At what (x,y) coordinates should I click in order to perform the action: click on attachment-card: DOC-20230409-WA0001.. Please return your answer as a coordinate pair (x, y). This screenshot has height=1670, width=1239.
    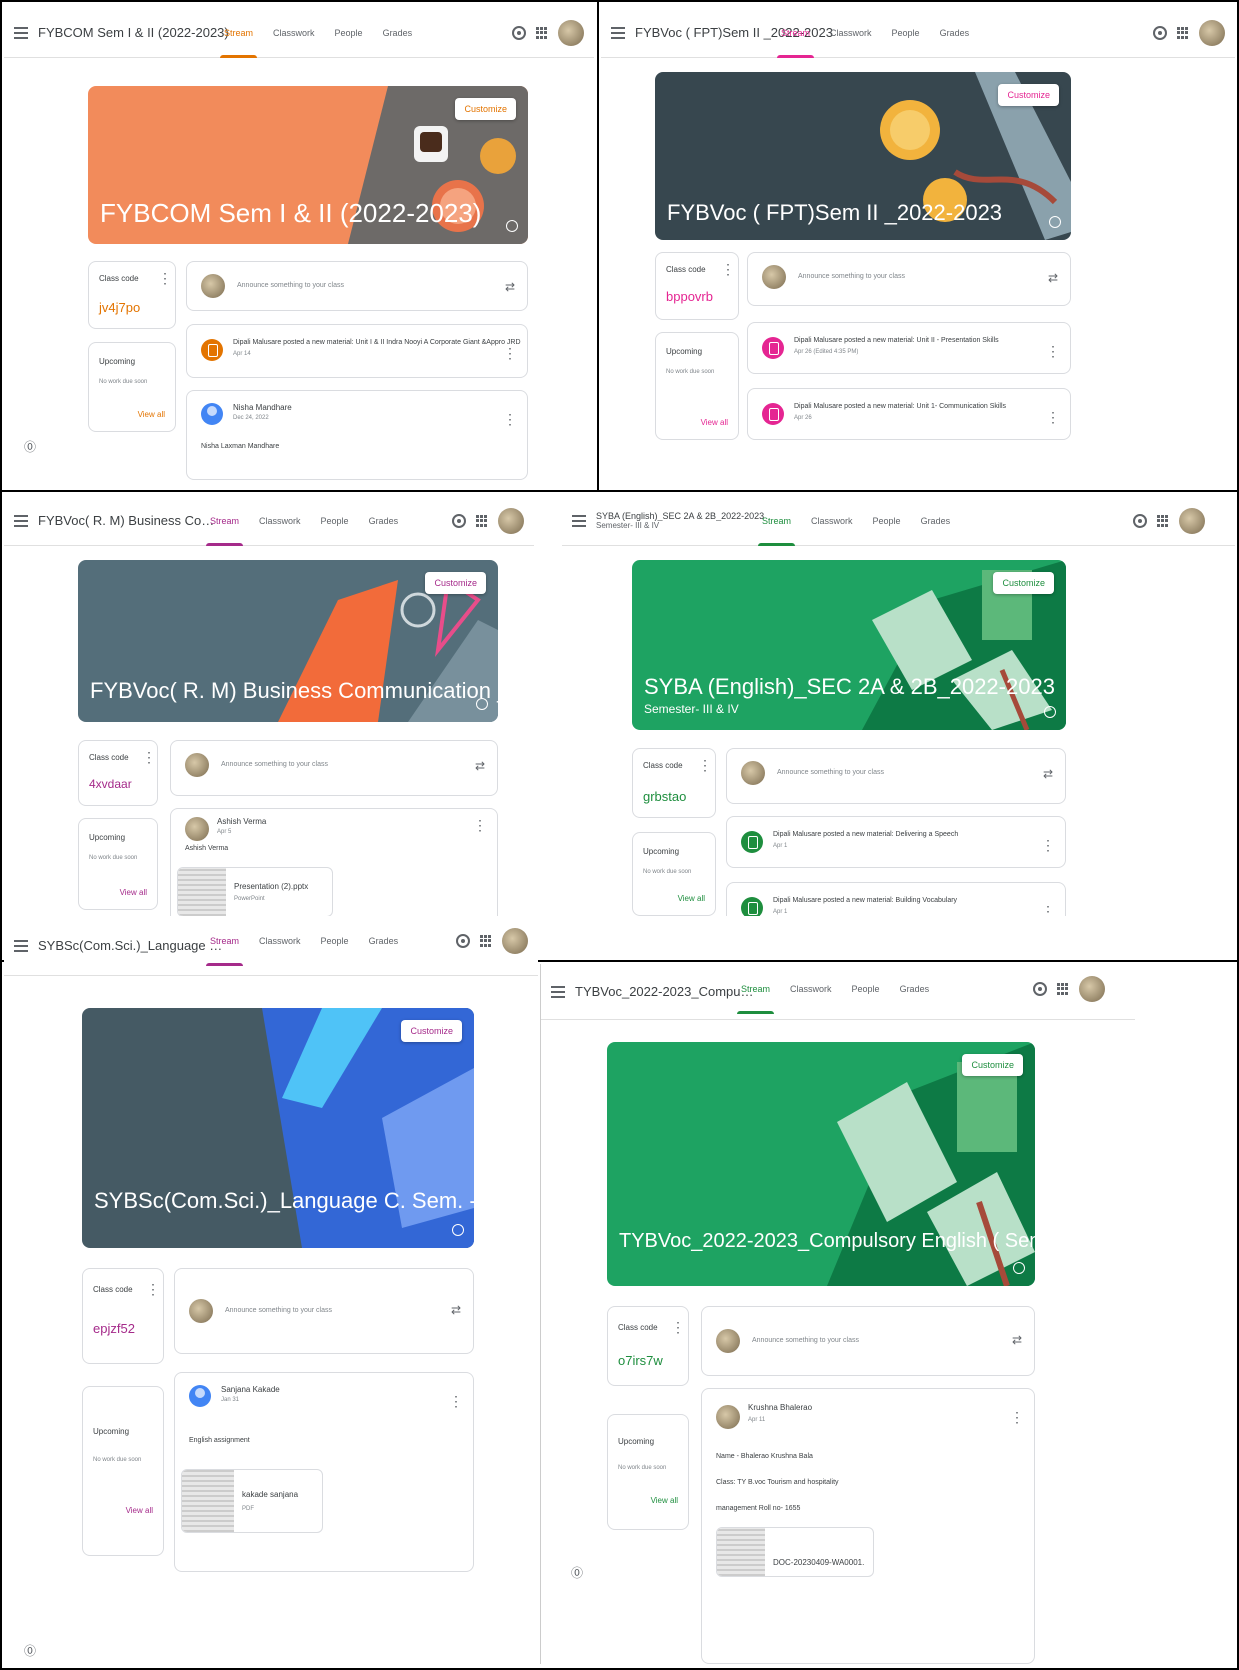
    Looking at the image, I should click on (795, 1552).